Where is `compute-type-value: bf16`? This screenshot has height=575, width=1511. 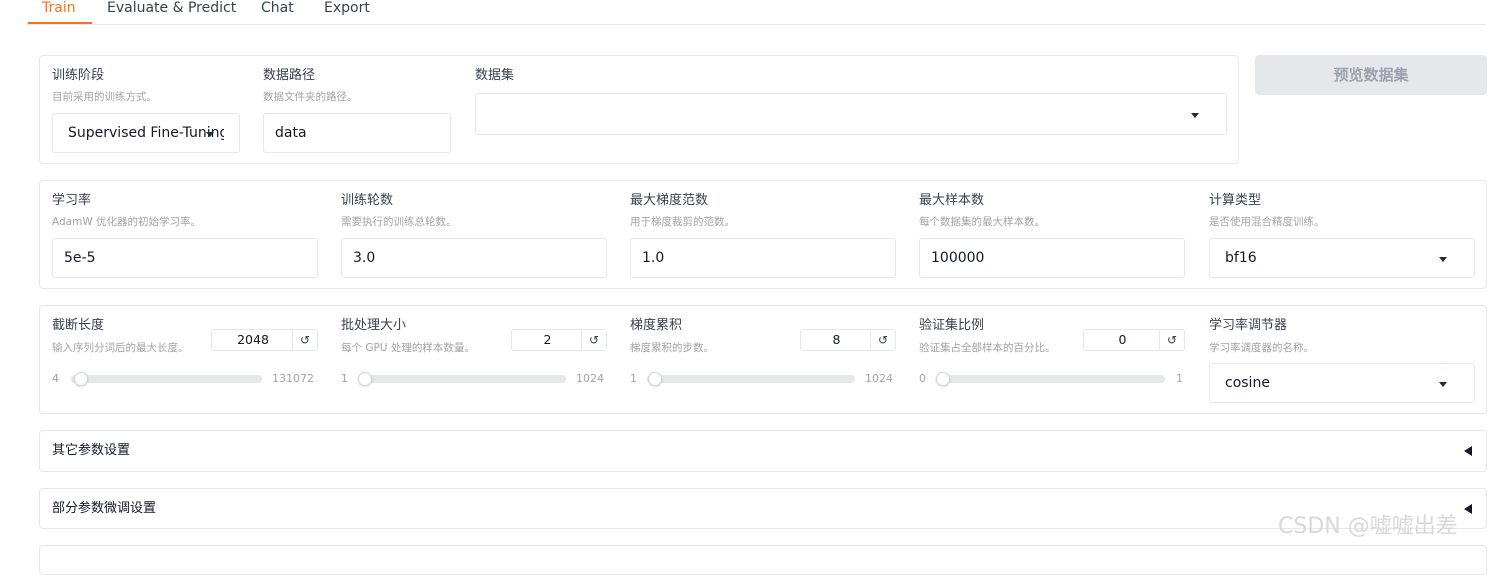 compute-type-value: bf16 is located at coordinates (1241, 258).